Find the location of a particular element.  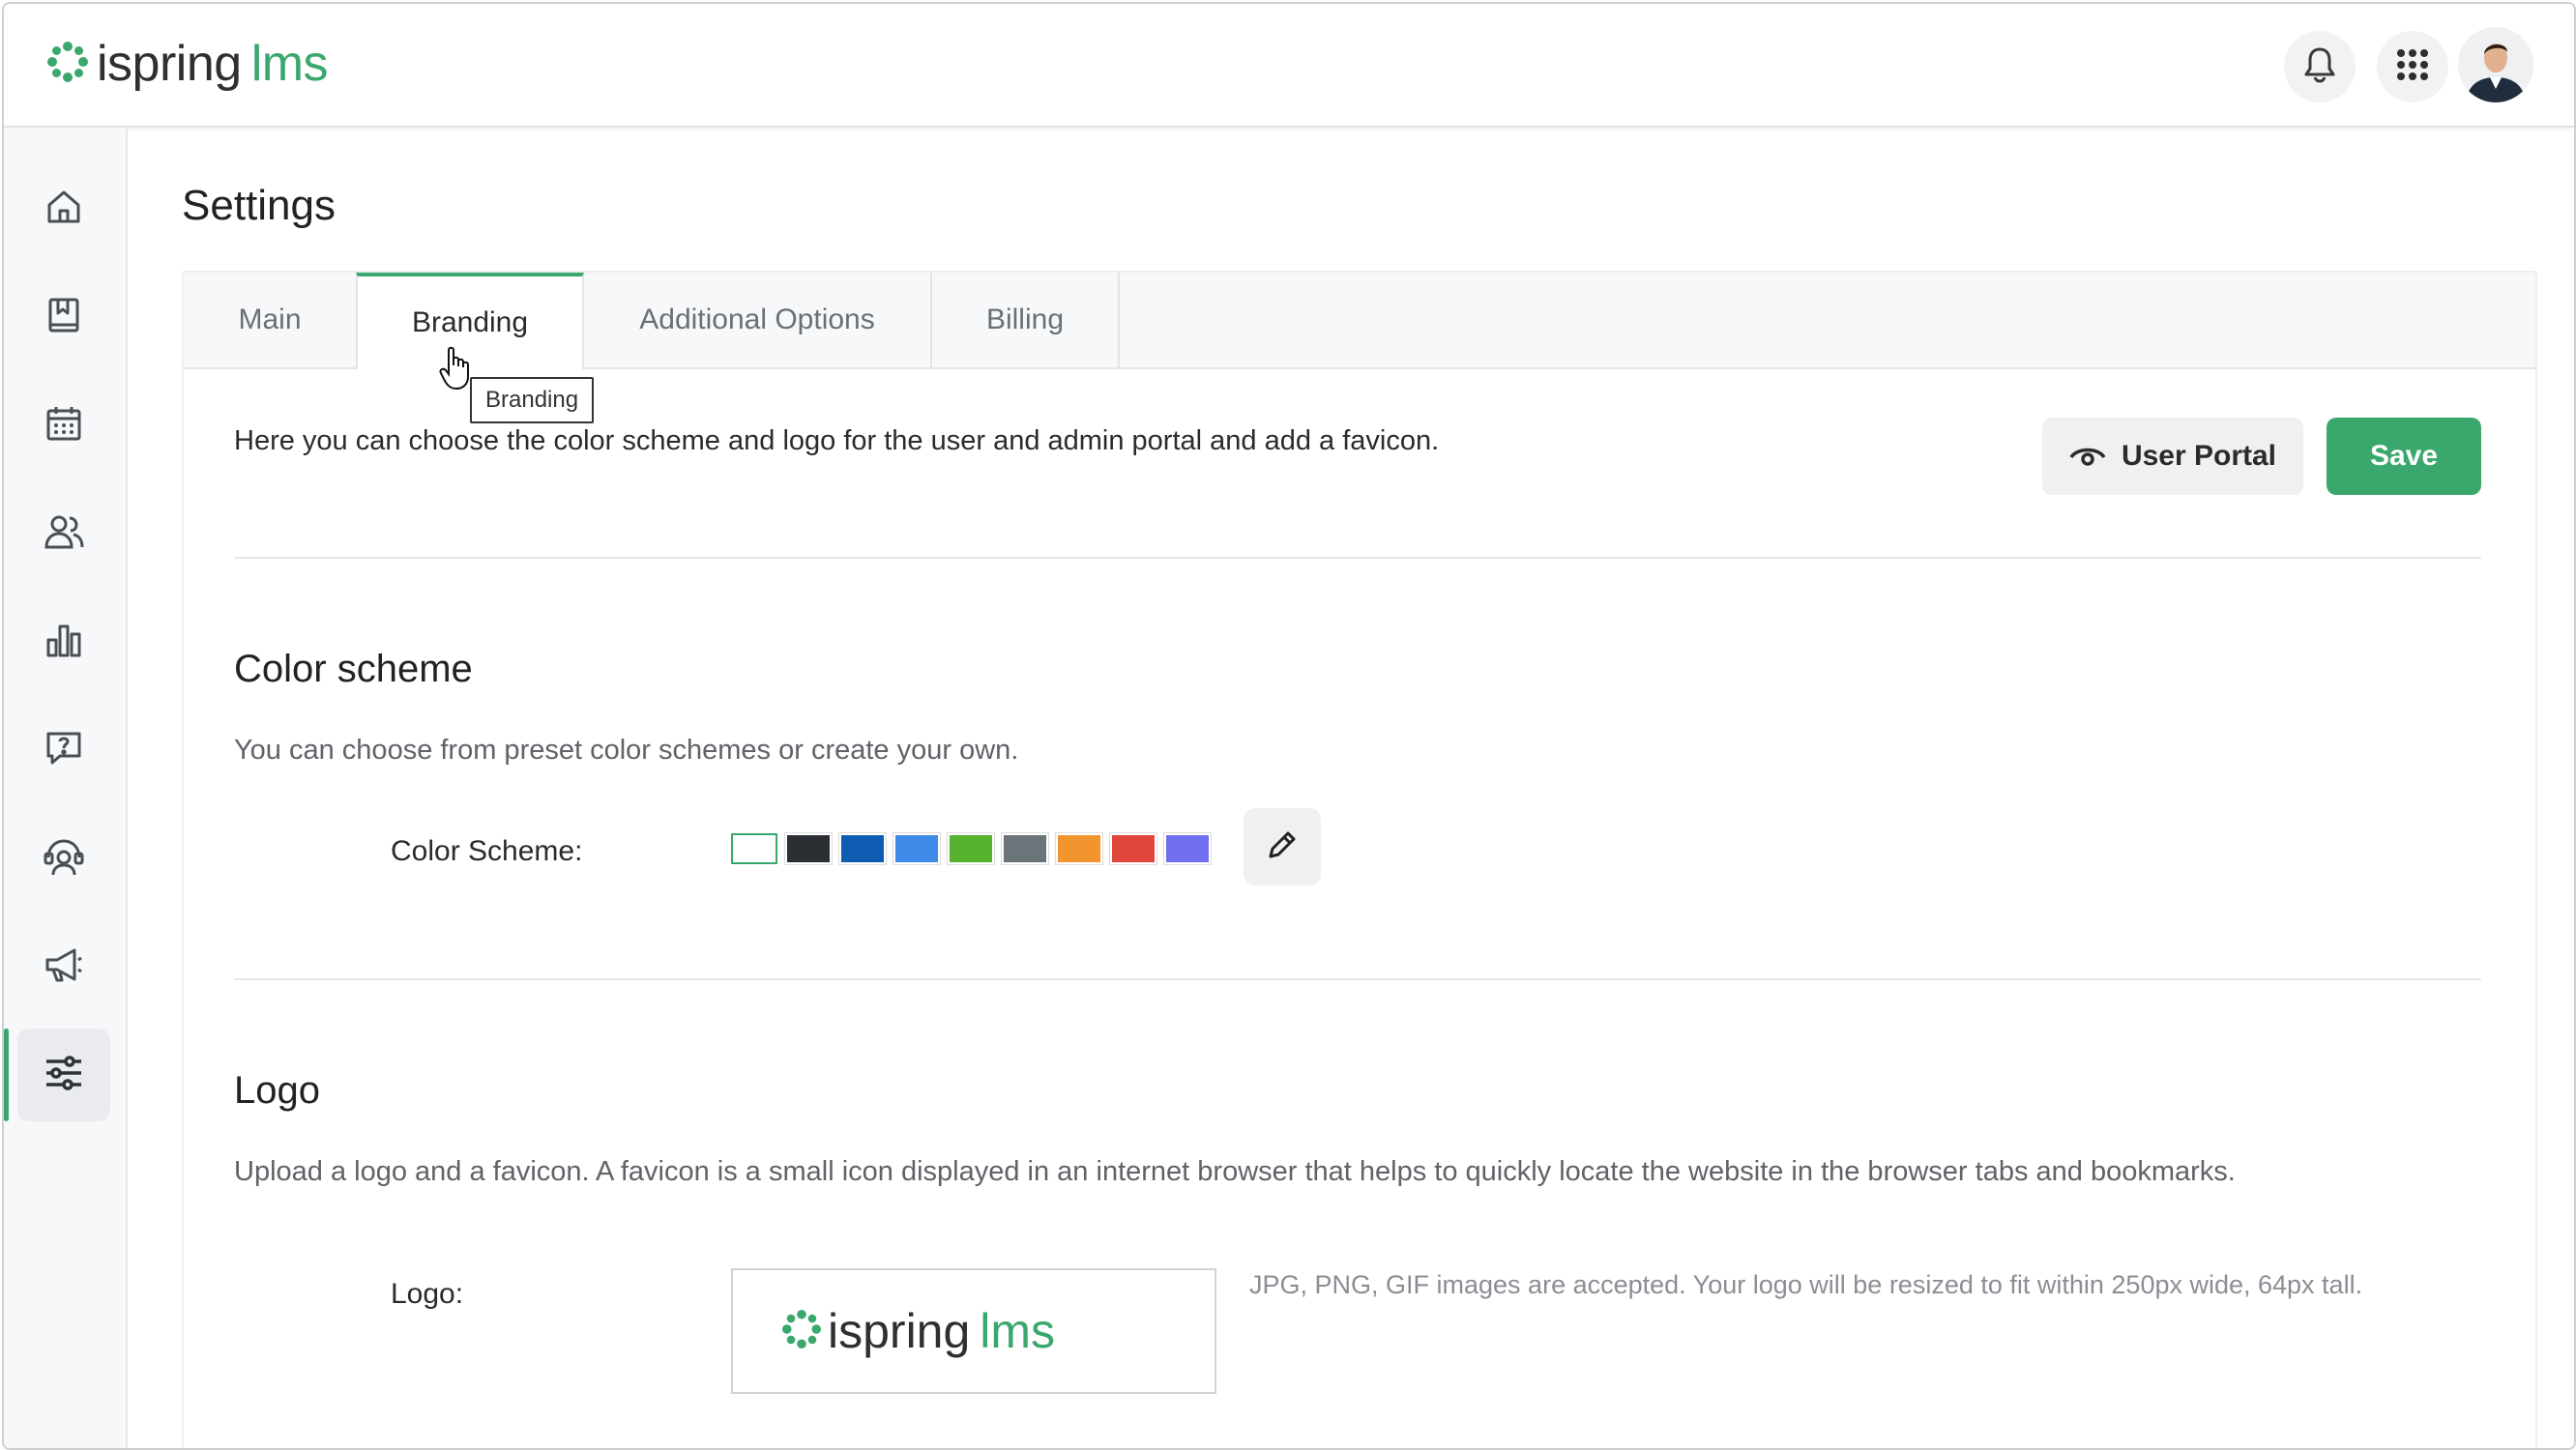

sidebar-item-support is located at coordinates (63, 858).